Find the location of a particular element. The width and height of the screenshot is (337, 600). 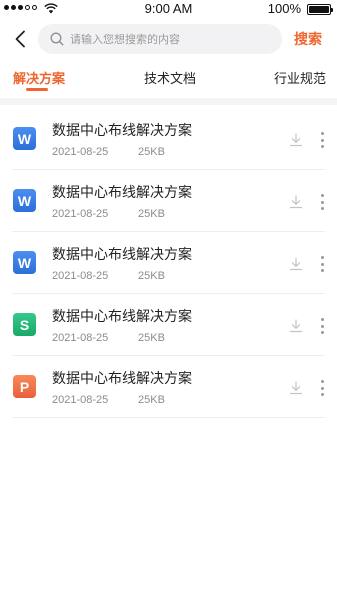

chevron-left-icon is located at coordinates (20, 39).